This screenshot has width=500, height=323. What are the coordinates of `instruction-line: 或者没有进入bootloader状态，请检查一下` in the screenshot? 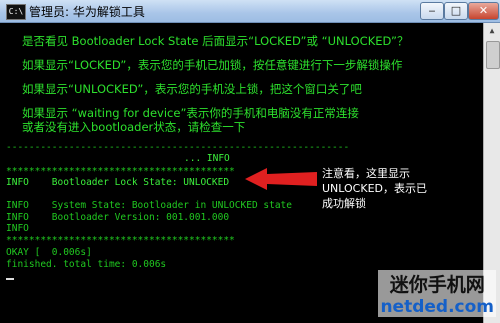 It's located at (134, 127).